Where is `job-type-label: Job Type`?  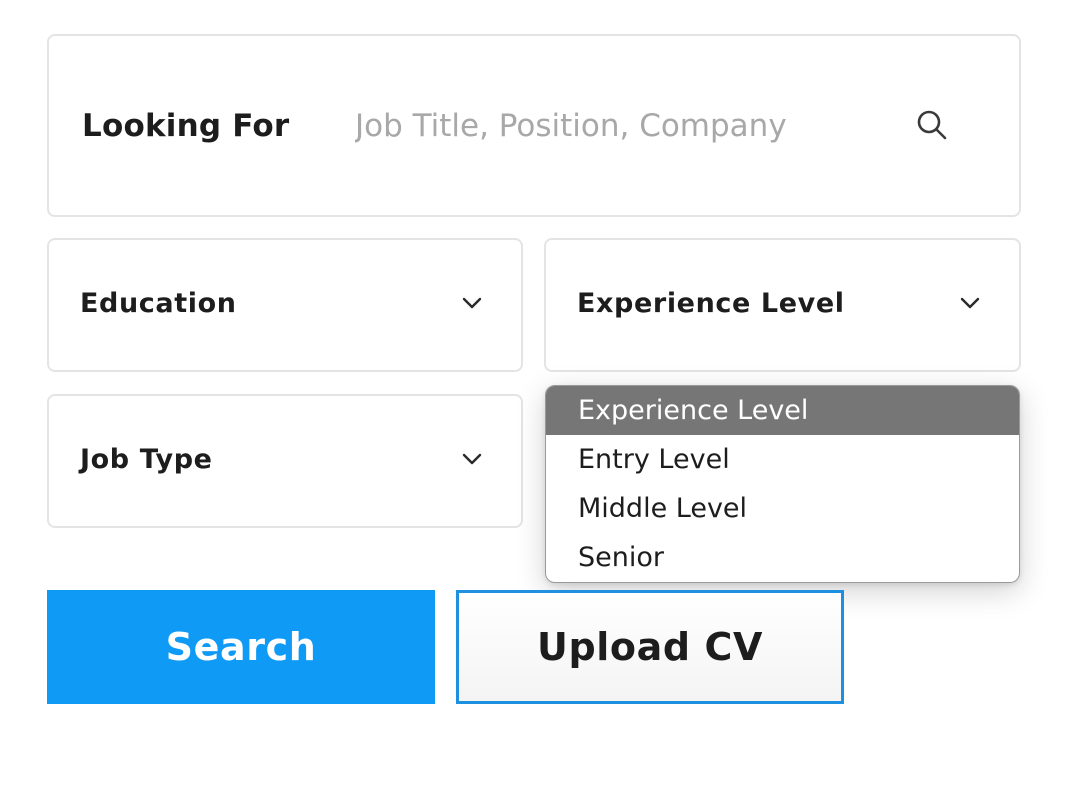 job-type-label: Job Type is located at coordinates (146, 459).